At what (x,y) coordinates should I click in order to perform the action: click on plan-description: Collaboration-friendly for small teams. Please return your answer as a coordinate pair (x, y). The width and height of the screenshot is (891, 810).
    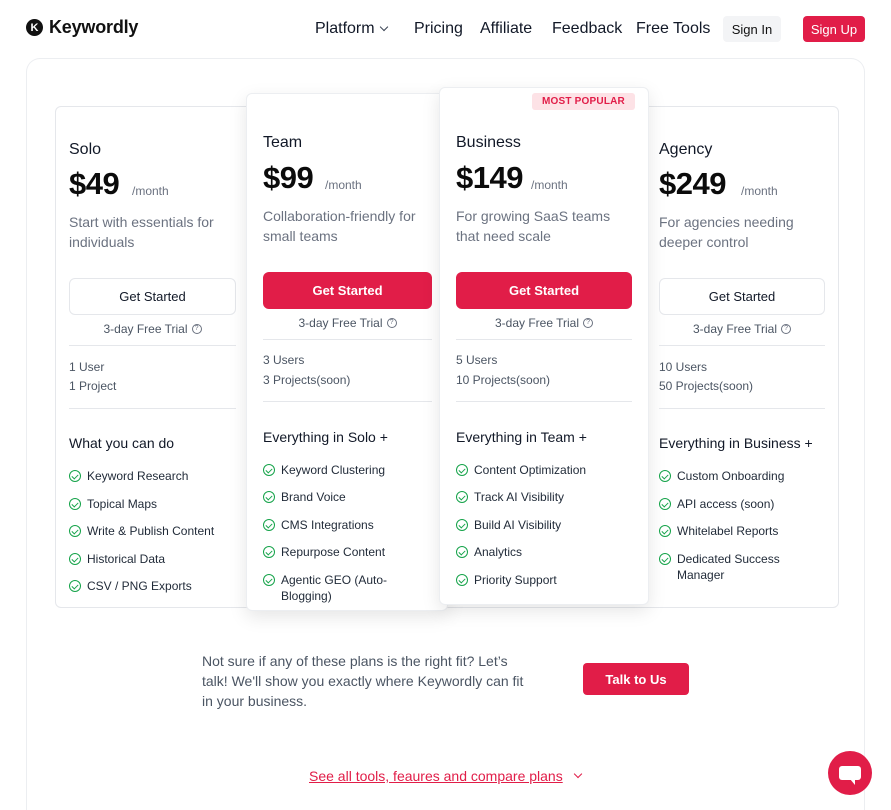
    Looking at the image, I should click on (339, 226).